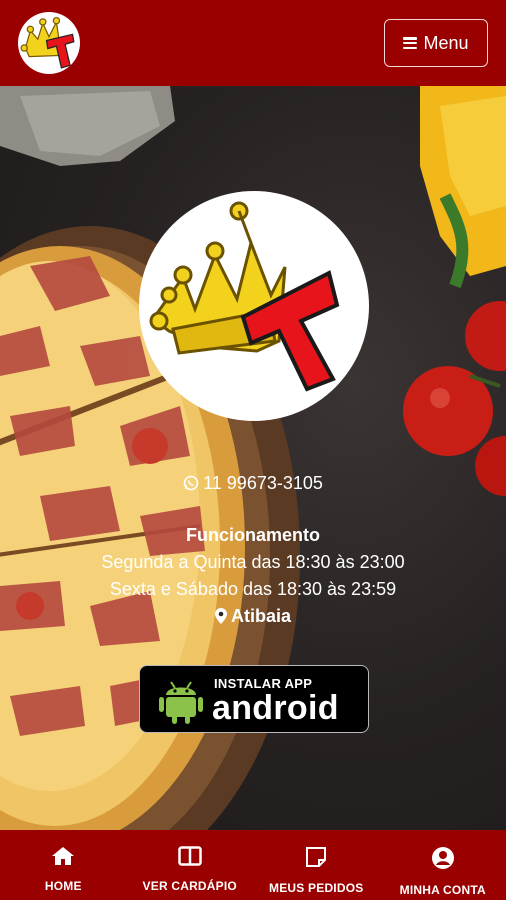  I want to click on nav-meus-pedidos: MEUS PEDIDOS, so click(316, 865).